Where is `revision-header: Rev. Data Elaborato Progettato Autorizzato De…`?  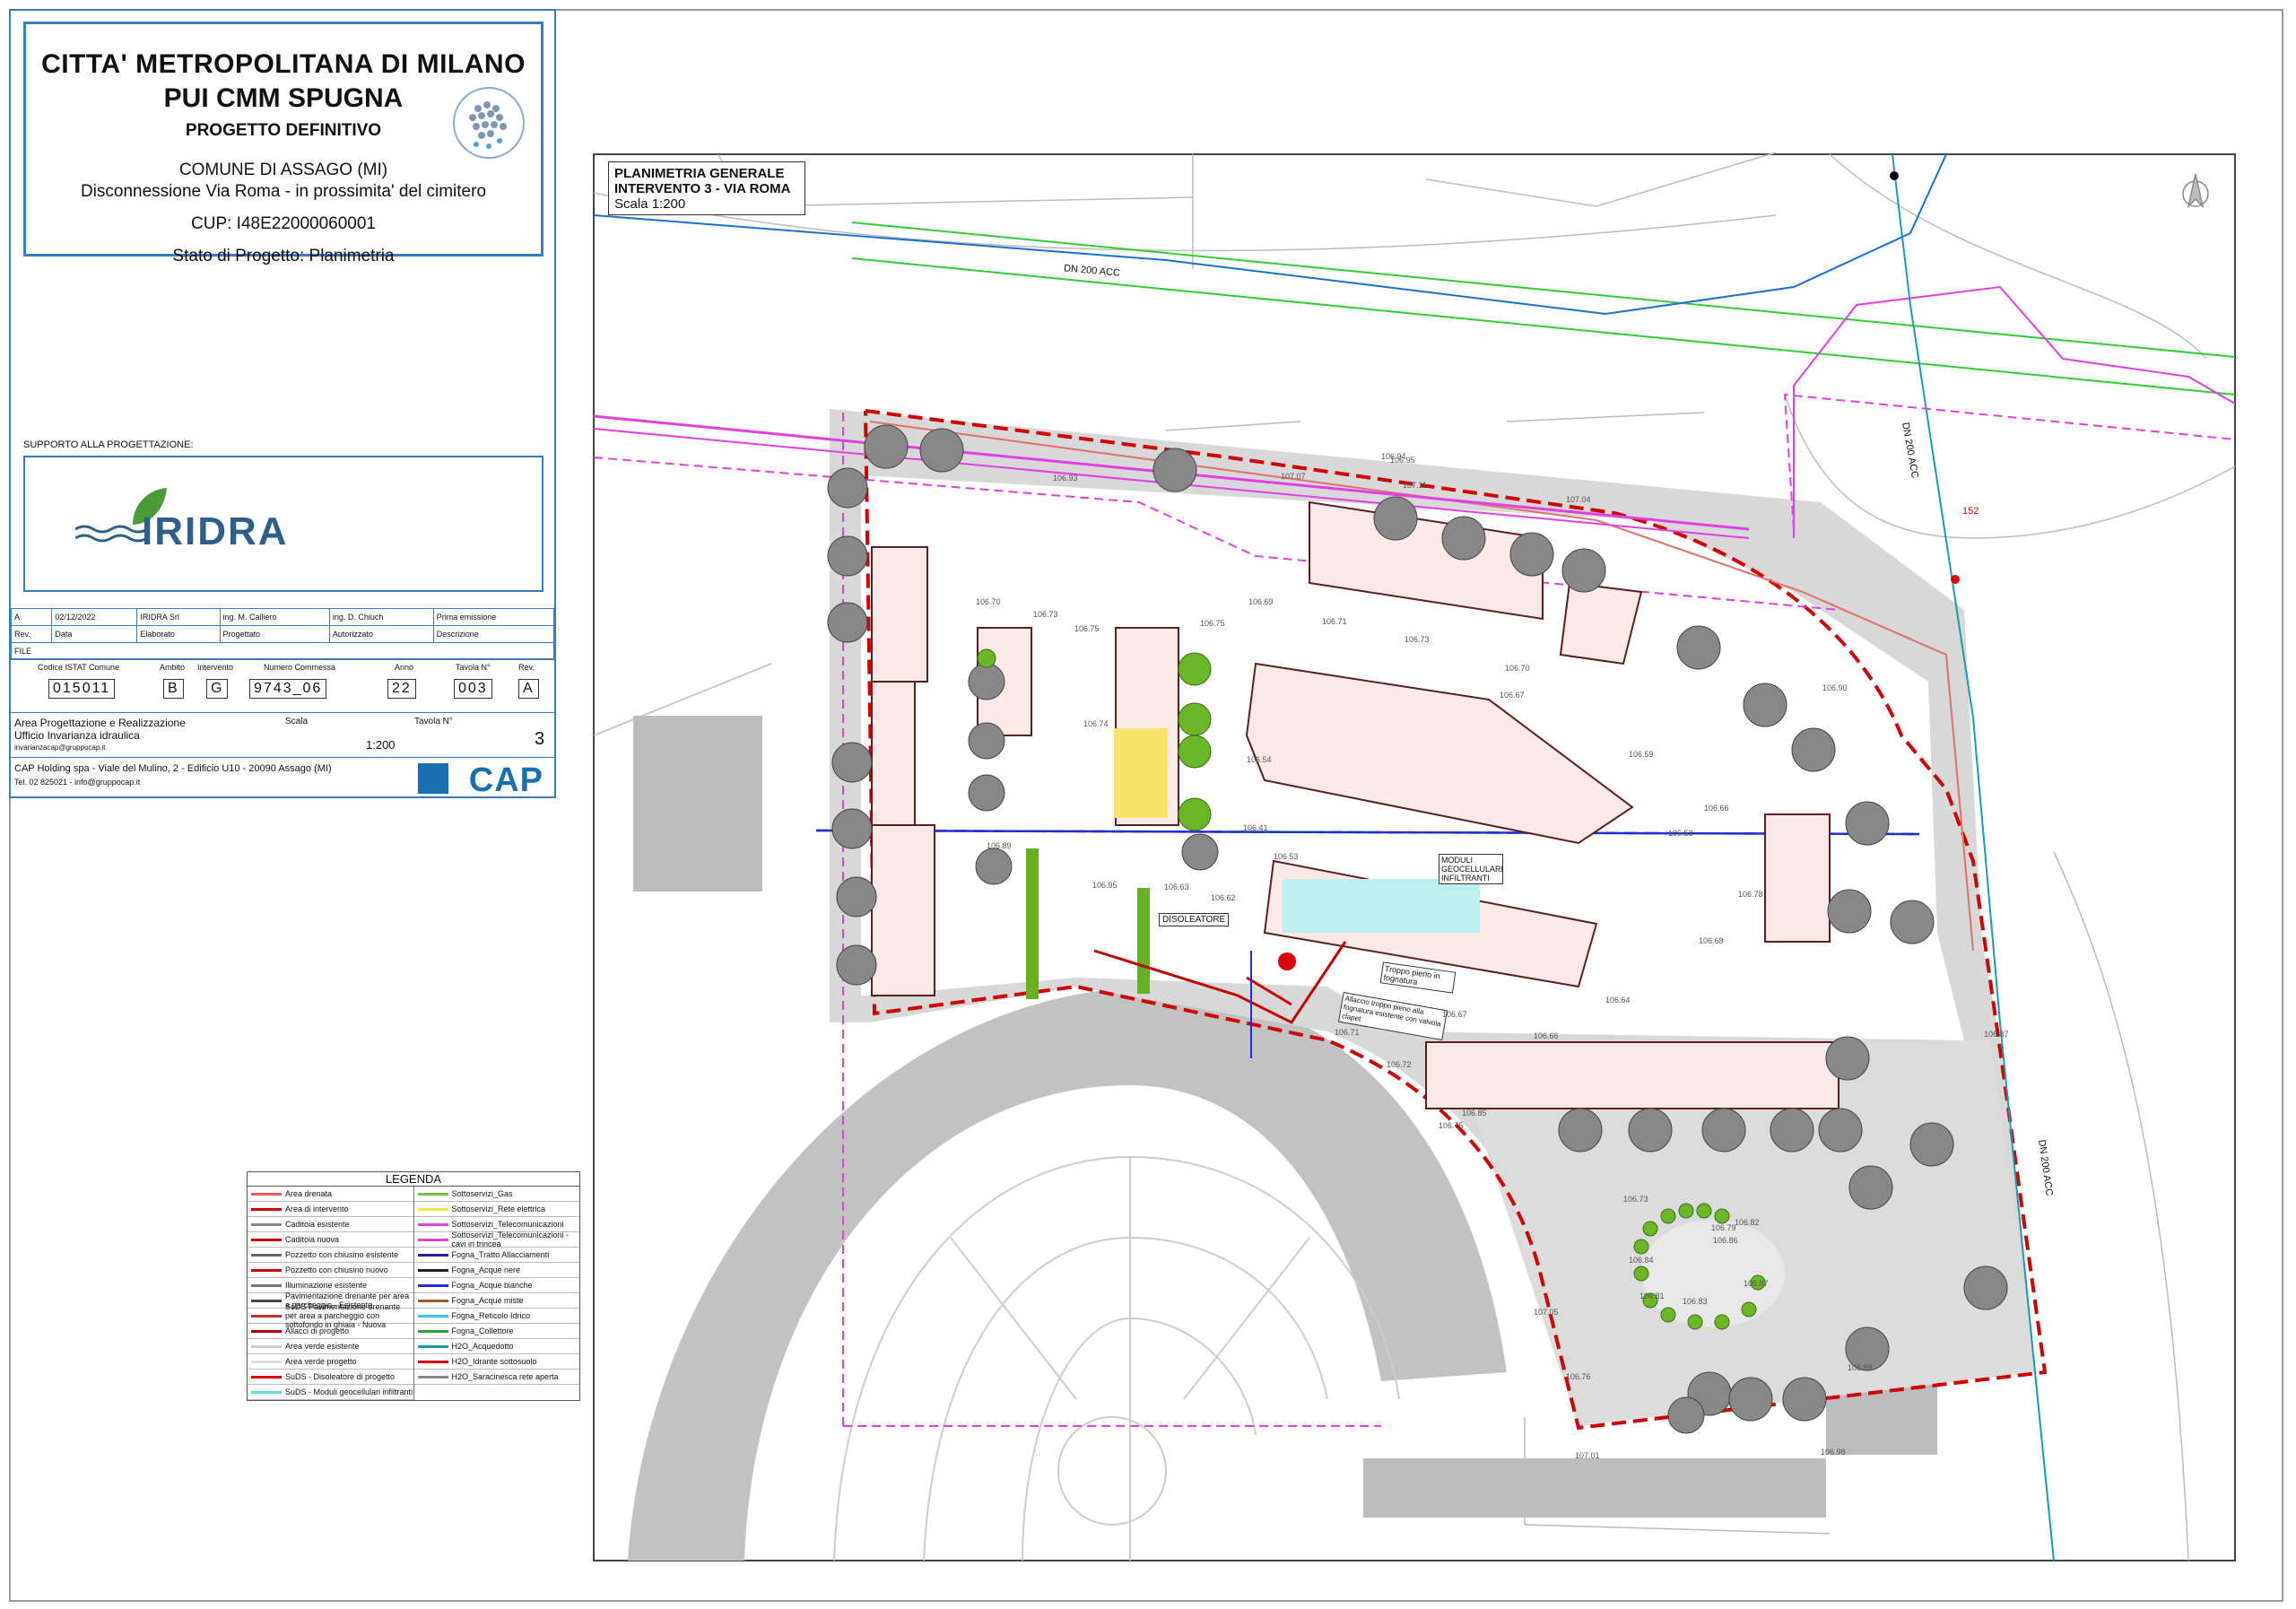 revision-header: Rev. Data Elaborato Progettato Autorizzato De… is located at coordinates (282, 634).